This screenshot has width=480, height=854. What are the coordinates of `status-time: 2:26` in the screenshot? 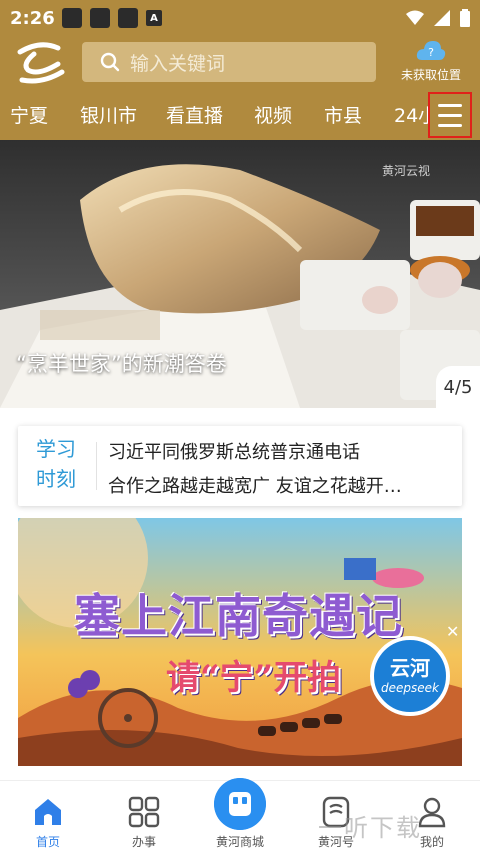 It's located at (32, 18).